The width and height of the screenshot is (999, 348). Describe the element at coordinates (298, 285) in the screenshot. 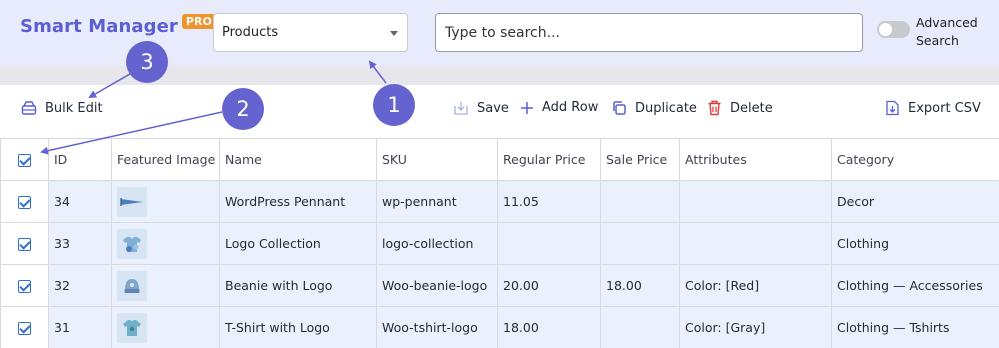

I see `cell-name: Beanie with Logo` at that location.